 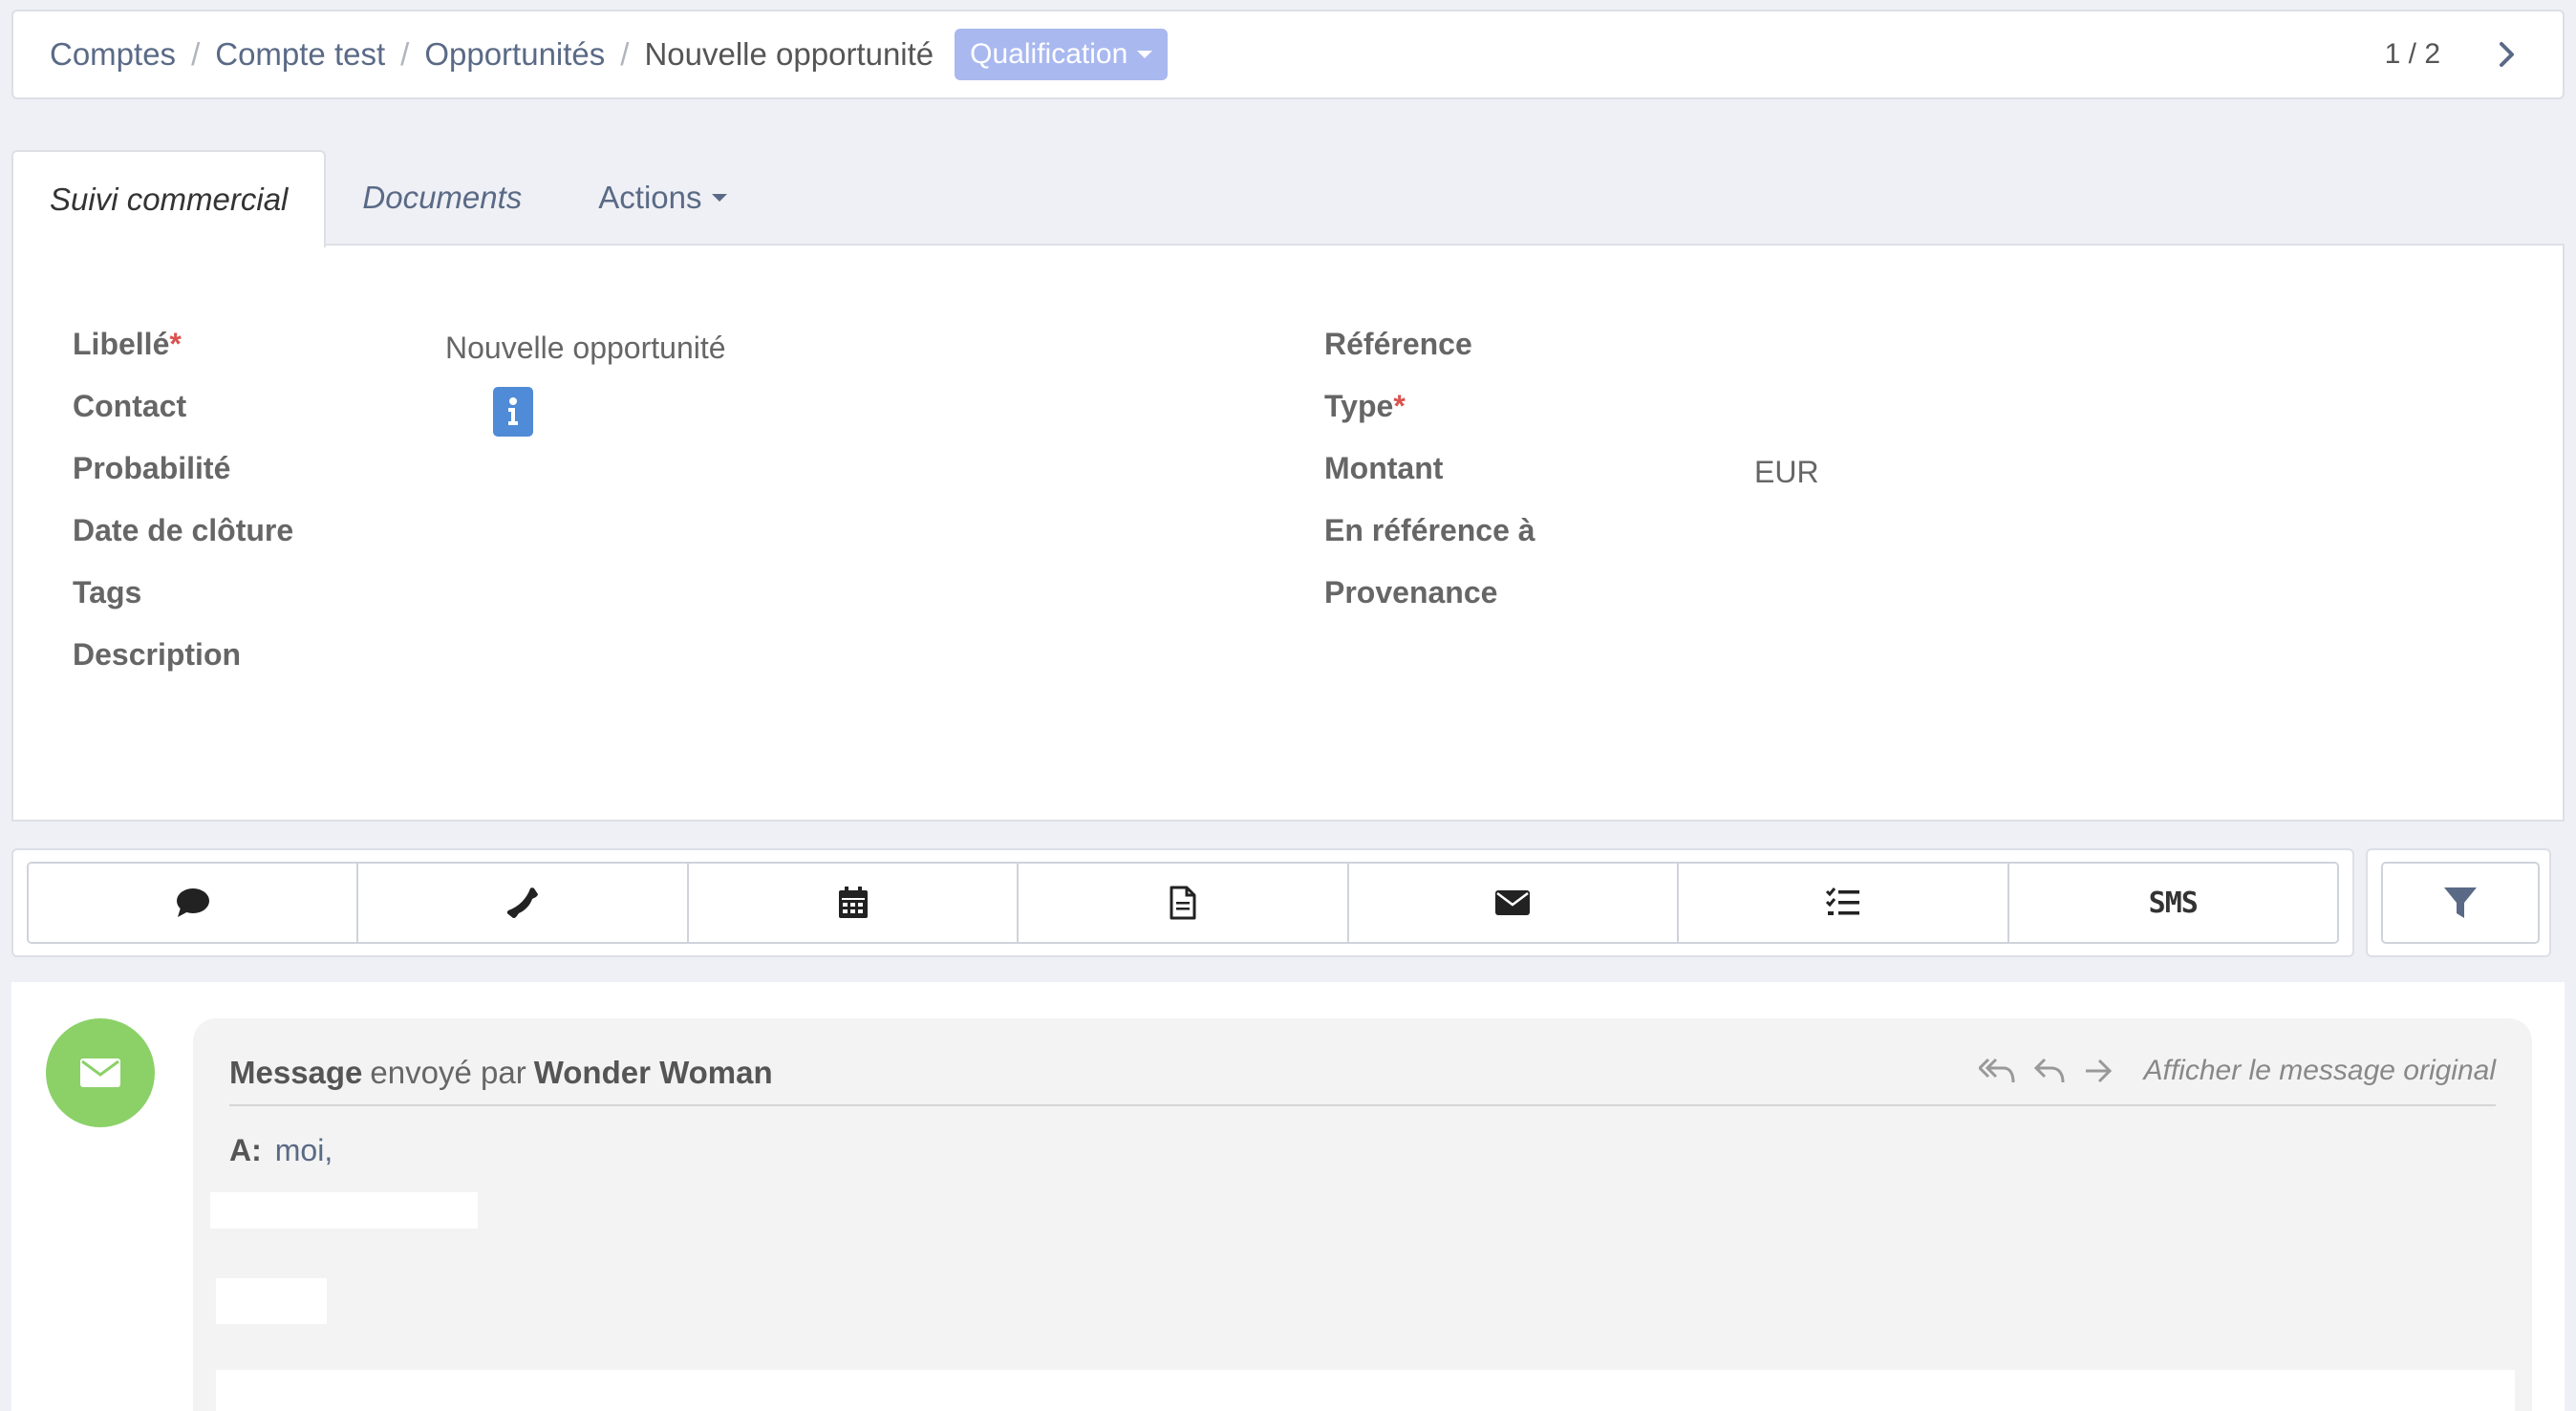 I want to click on send-sms-button: SMS, so click(x=2172, y=903).